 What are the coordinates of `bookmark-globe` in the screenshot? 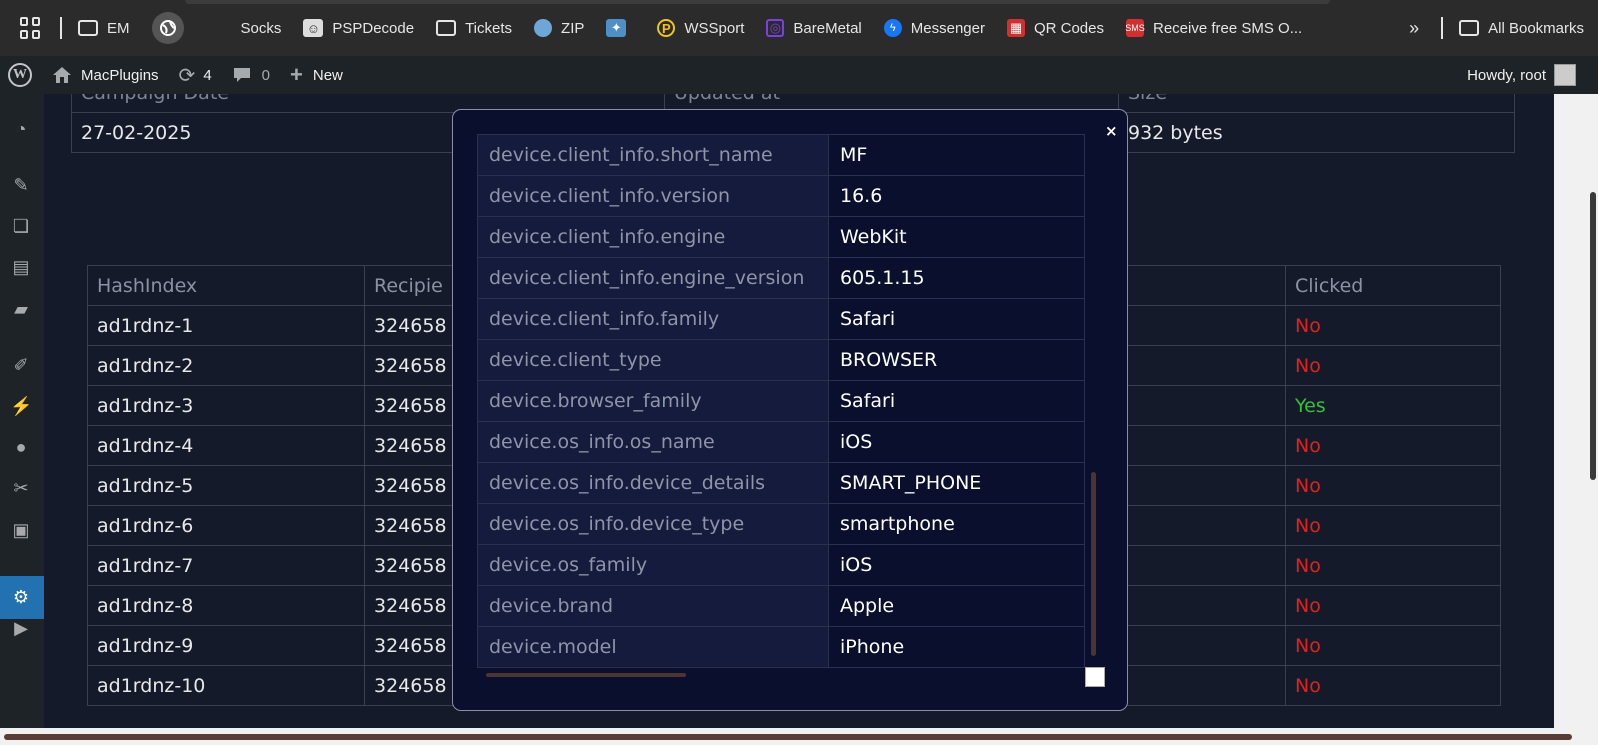 It's located at (170, 28).